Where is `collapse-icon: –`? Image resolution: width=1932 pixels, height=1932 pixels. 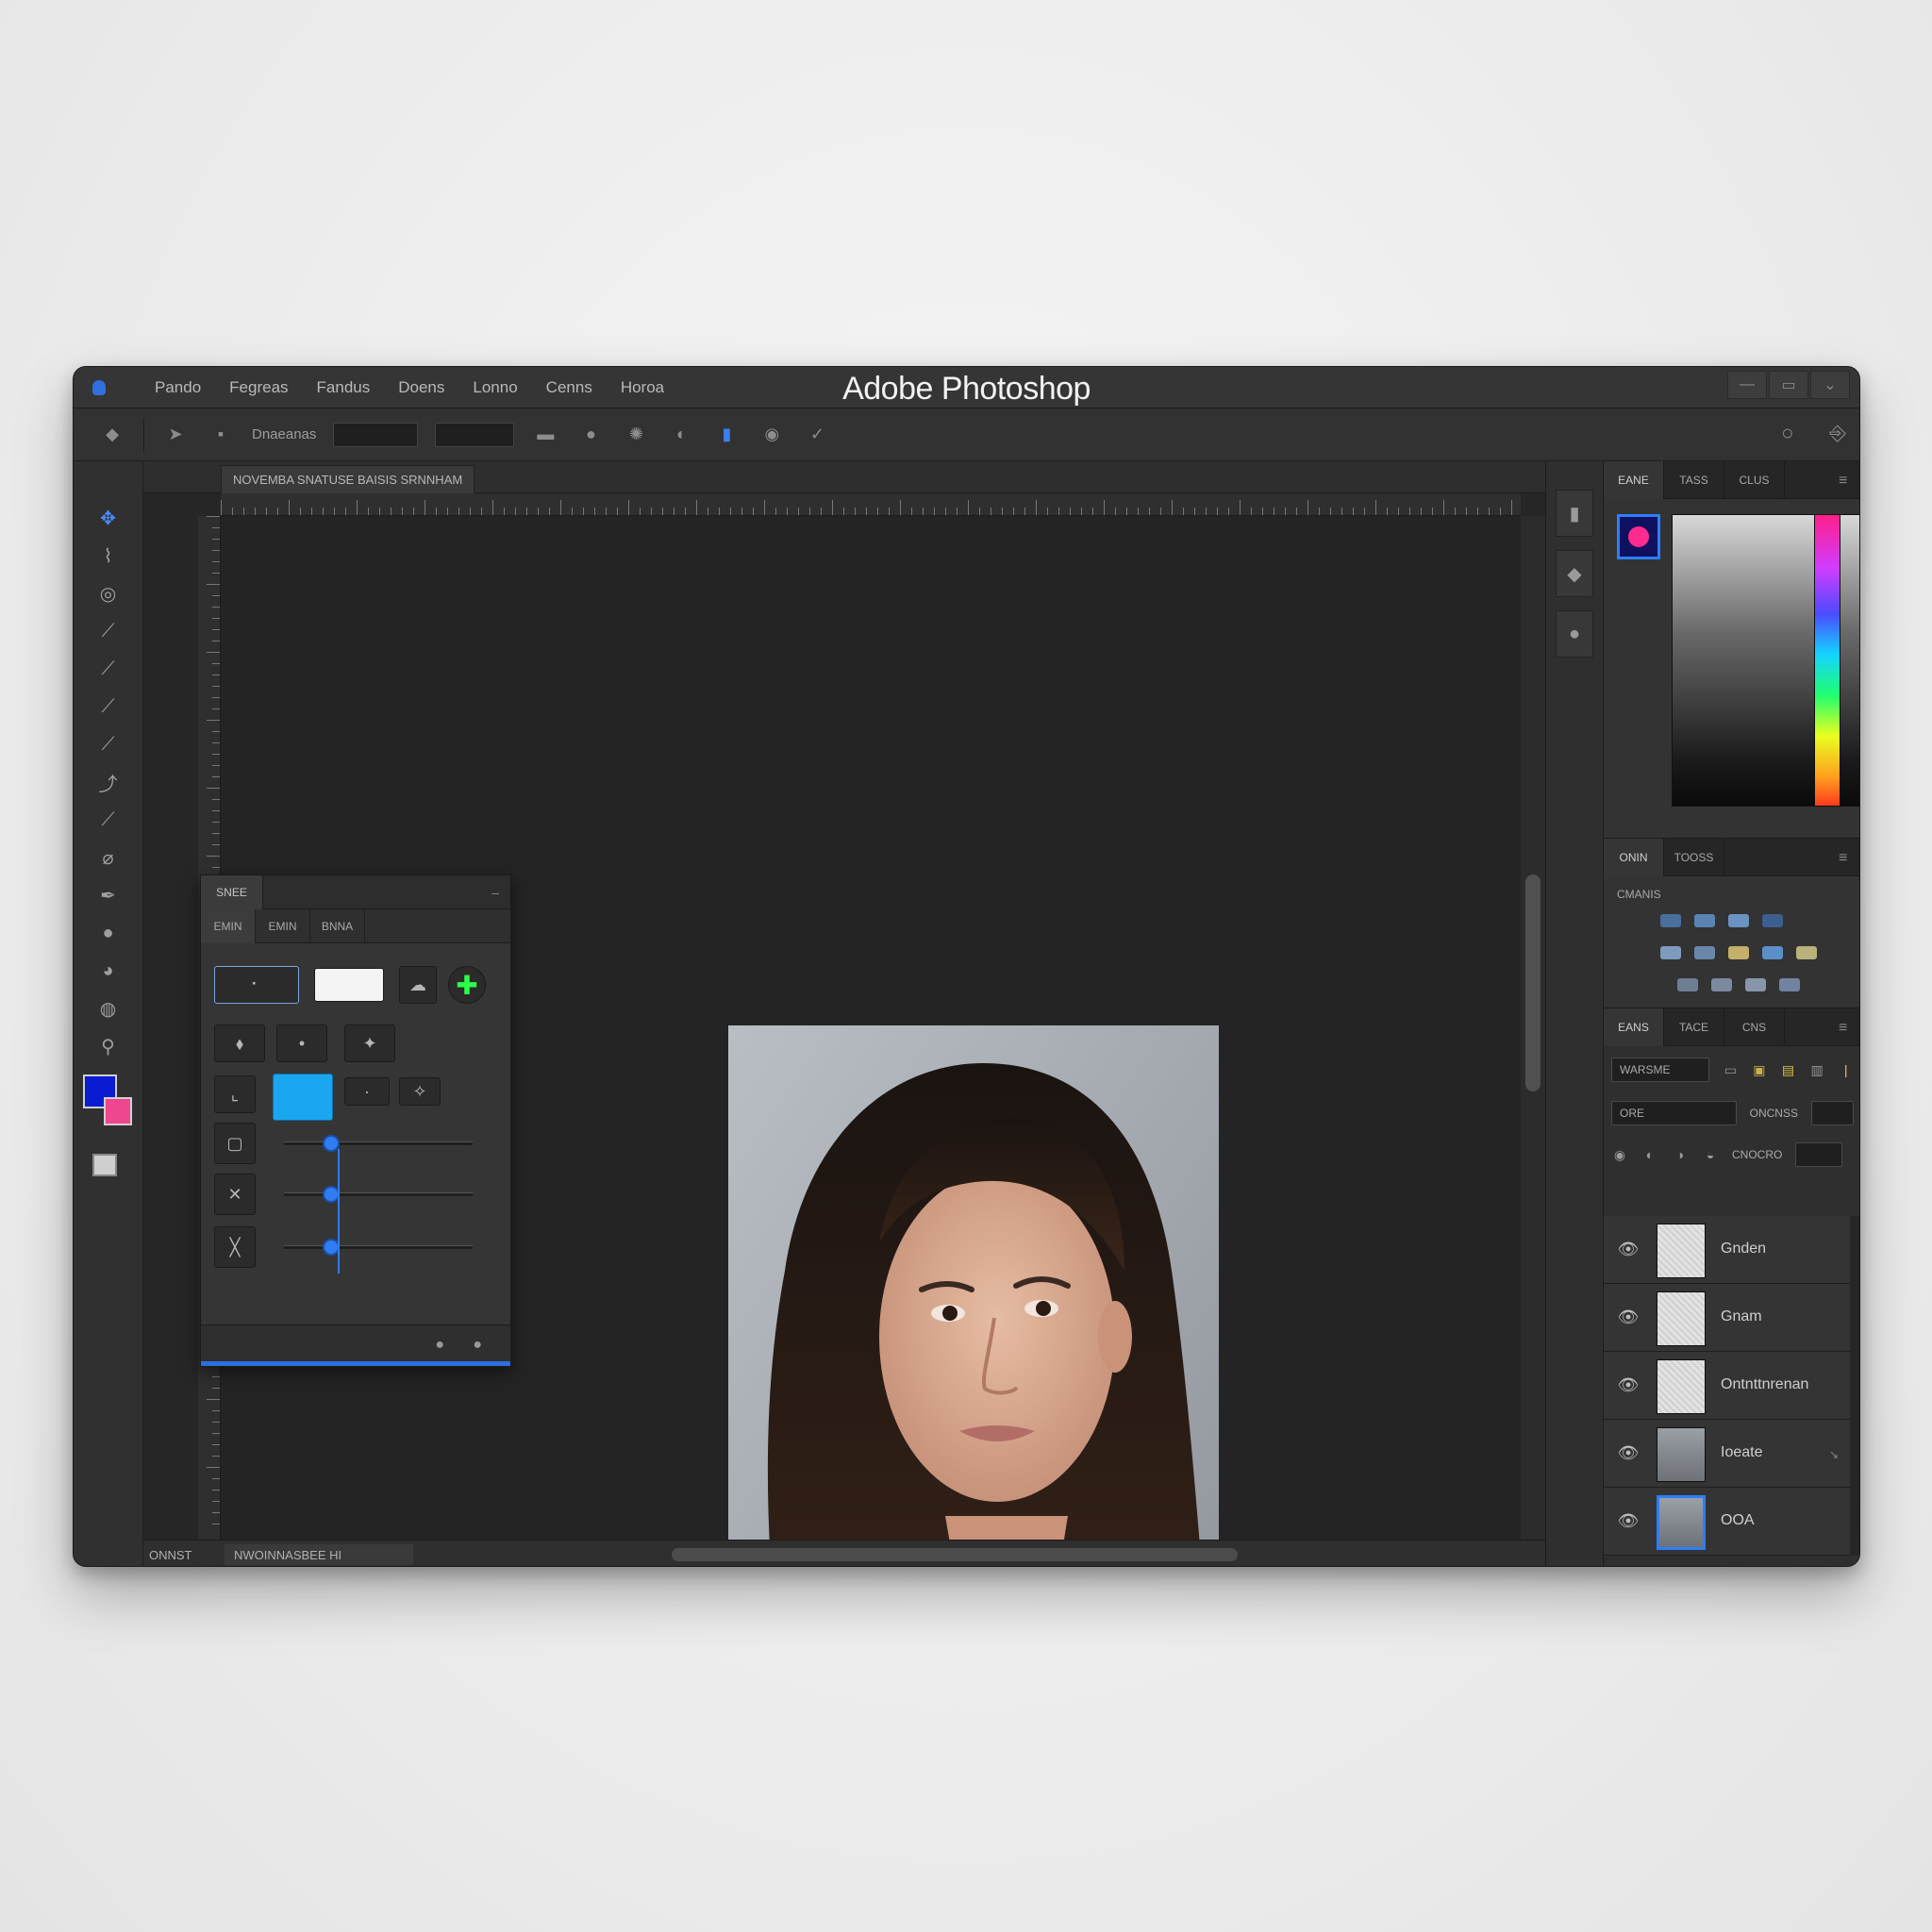 collapse-icon: – is located at coordinates (495, 893).